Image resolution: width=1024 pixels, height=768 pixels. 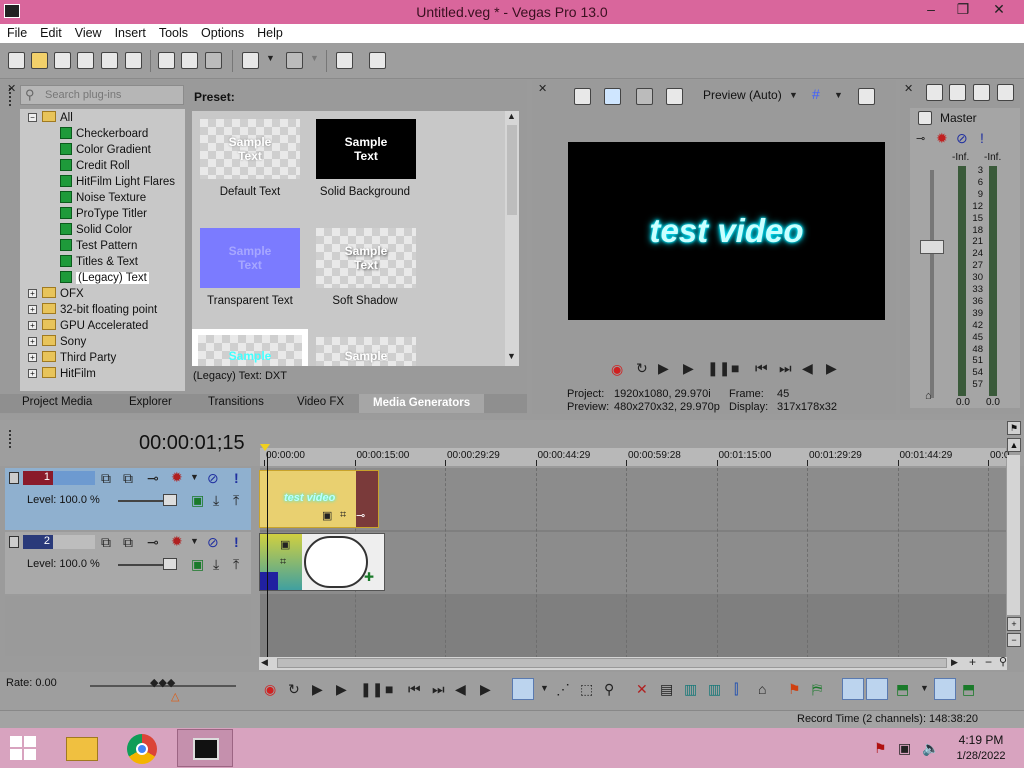 I want to click on preset-thumb-soft-shadow: Sample Text, so click(x=366, y=258).